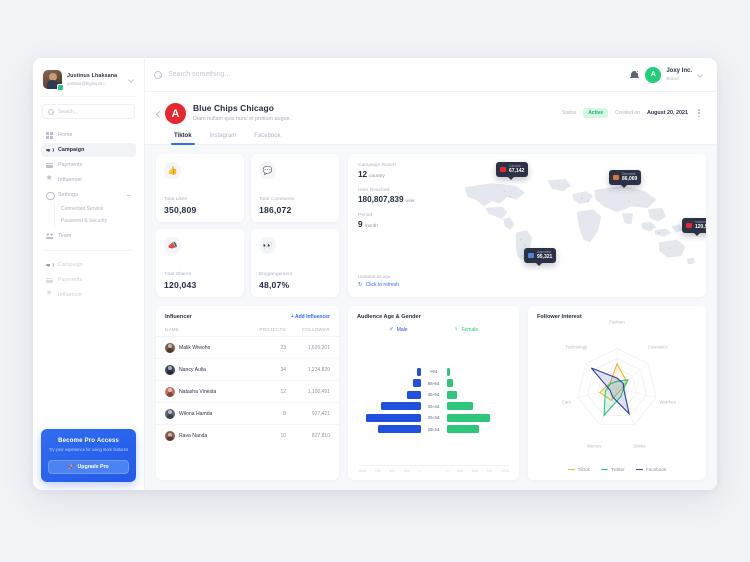  I want to click on tab-instagram: Instagram, so click(223, 138).